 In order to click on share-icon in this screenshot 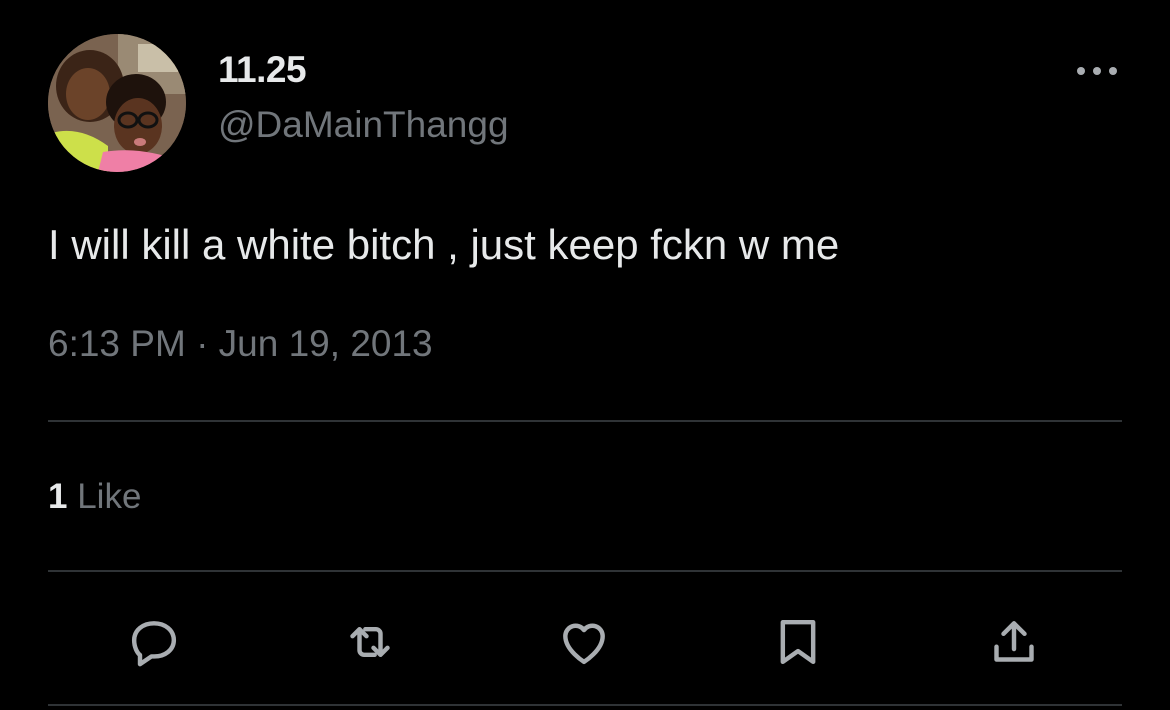, I will do `click(1014, 641)`.